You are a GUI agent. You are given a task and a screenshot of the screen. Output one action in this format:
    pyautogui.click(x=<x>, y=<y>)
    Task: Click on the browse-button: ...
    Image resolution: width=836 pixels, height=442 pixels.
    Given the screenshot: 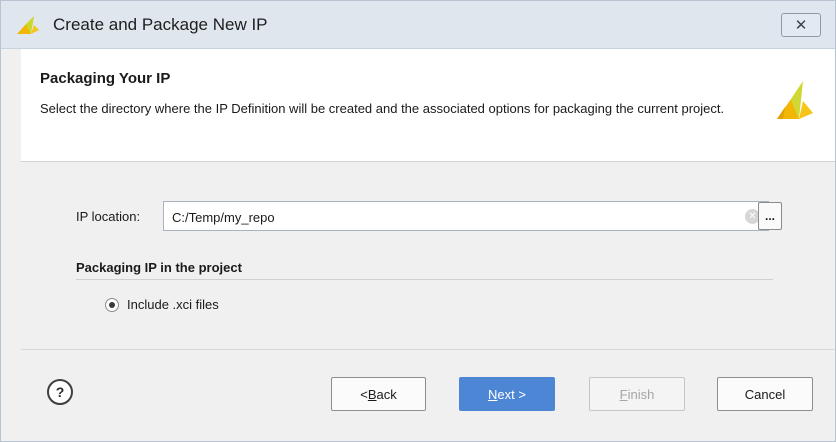 What is the action you would take?
    pyautogui.click(x=770, y=216)
    